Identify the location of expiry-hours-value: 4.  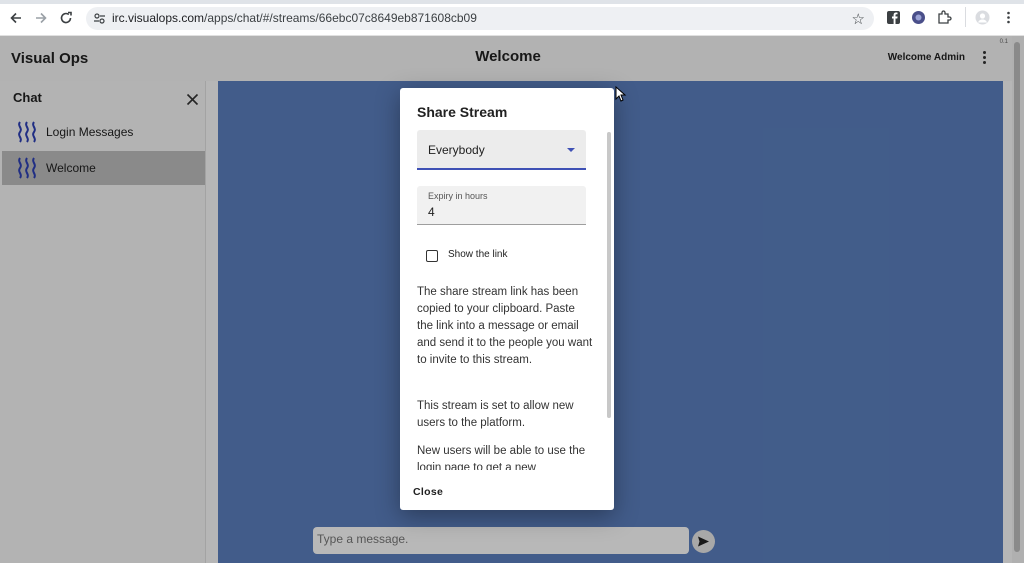
(431, 212).